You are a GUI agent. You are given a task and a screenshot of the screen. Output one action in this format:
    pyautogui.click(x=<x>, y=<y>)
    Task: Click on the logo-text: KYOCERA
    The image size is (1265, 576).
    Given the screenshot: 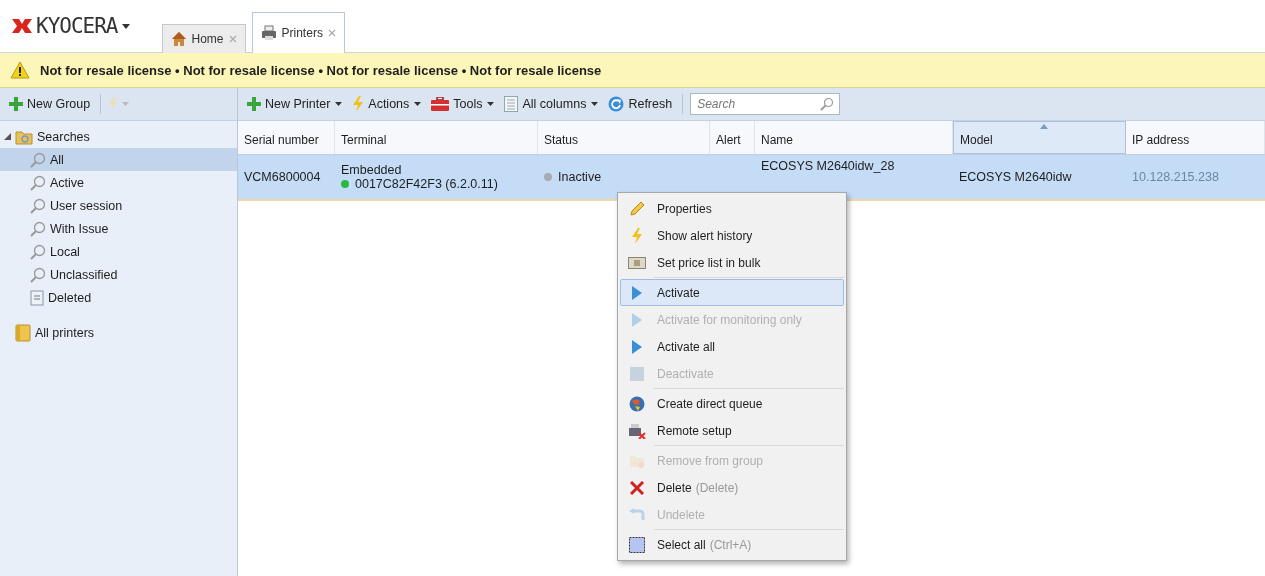 What is the action you would take?
    pyautogui.click(x=77, y=26)
    